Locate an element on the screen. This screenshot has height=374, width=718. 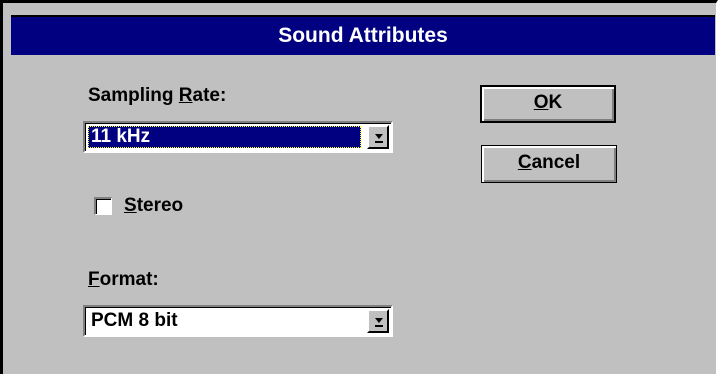
sampling-rate-access-key: R is located at coordinates (185, 95).